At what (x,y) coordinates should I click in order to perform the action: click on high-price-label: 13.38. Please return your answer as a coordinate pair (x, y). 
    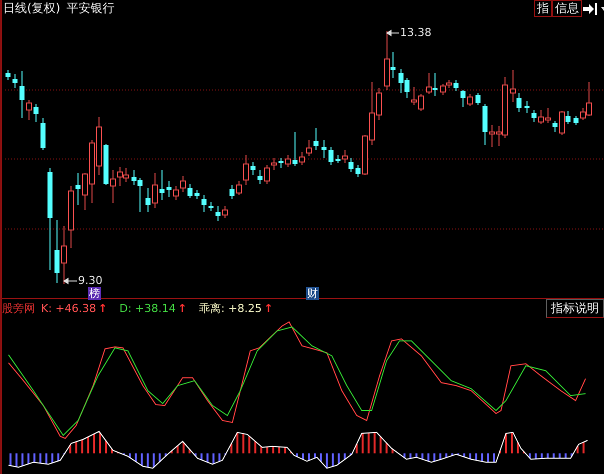
    Looking at the image, I should click on (416, 32).